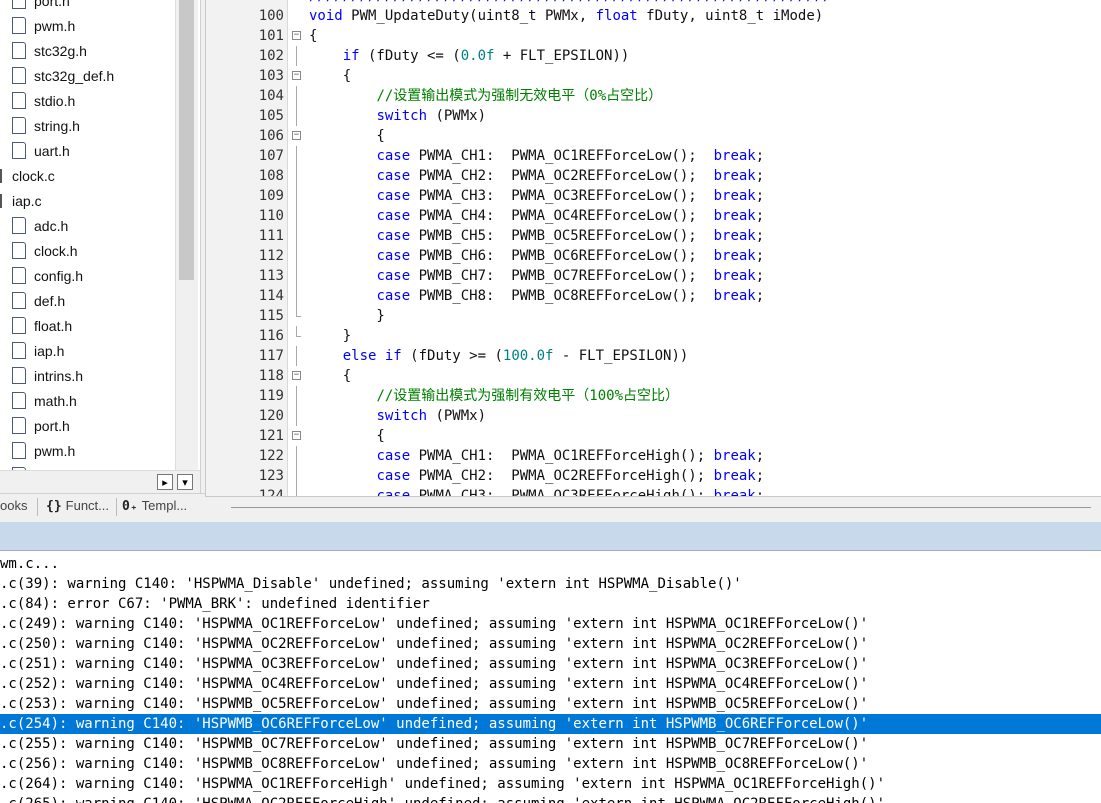  Describe the element at coordinates (271, 96) in the screenshot. I see `line-number: 104` at that location.